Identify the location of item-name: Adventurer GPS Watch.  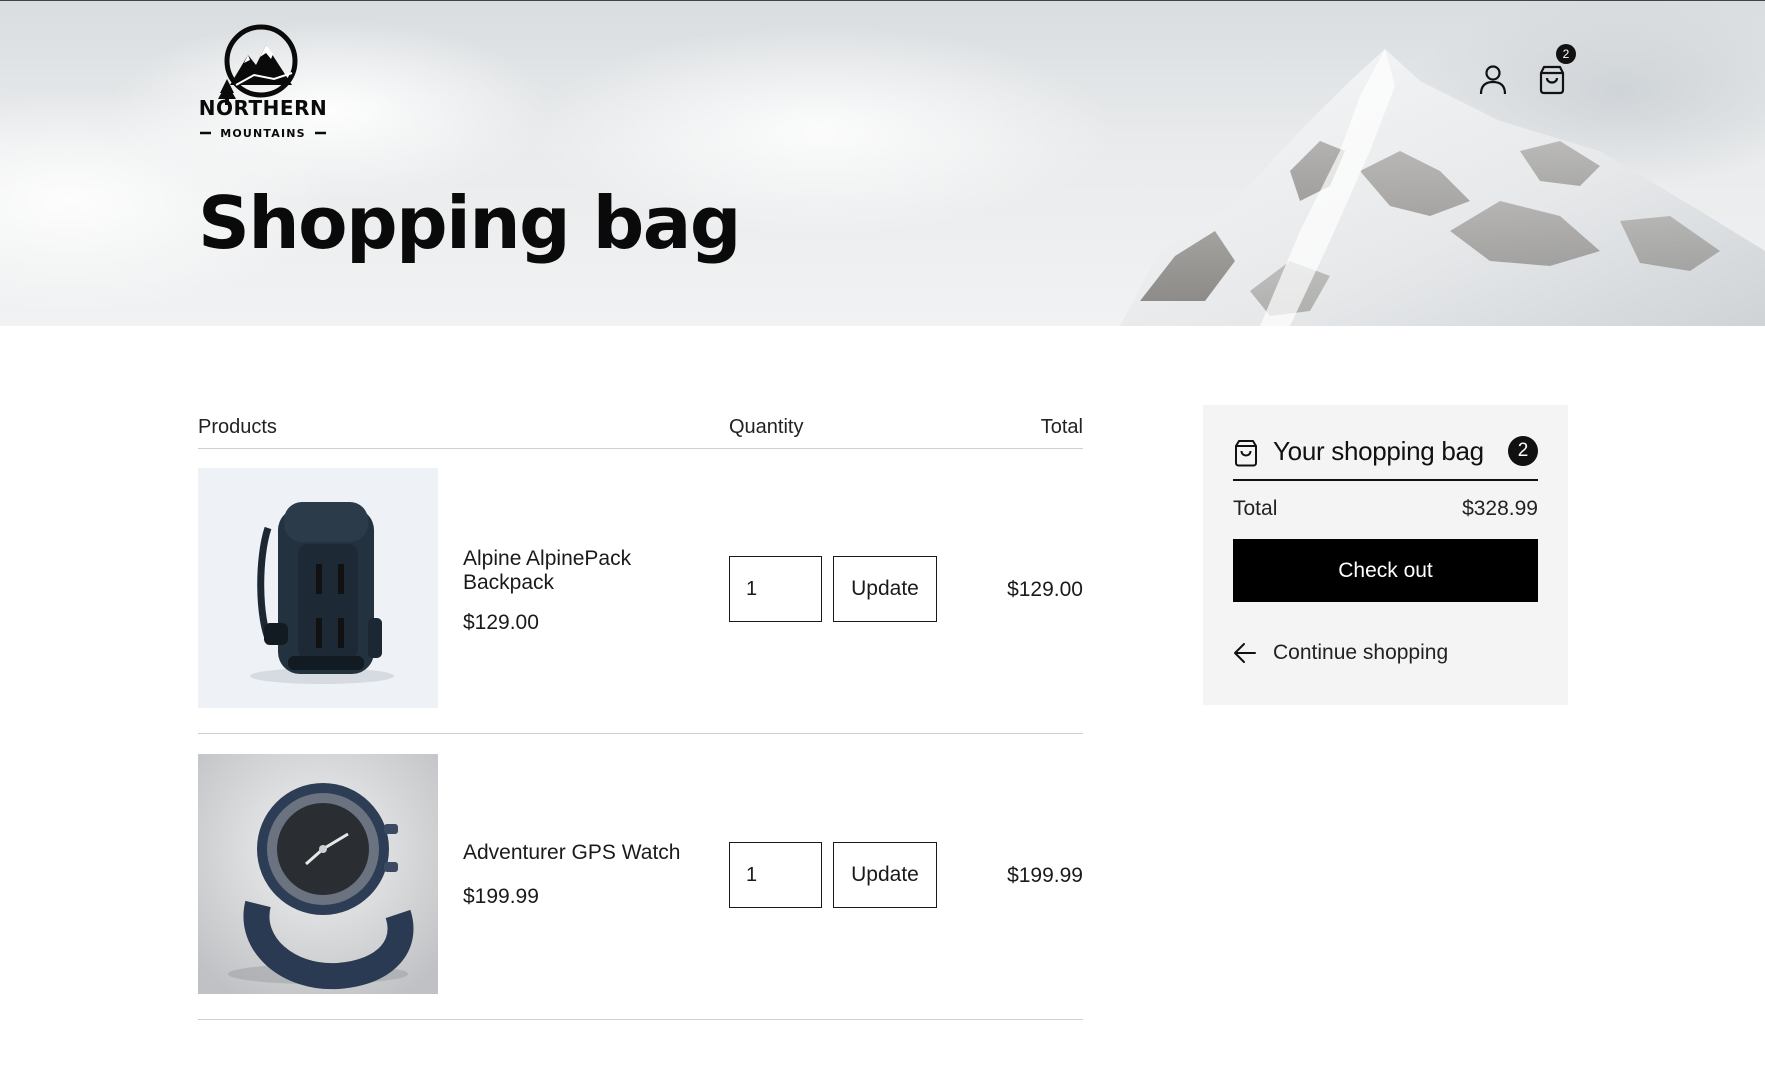
(573, 853).